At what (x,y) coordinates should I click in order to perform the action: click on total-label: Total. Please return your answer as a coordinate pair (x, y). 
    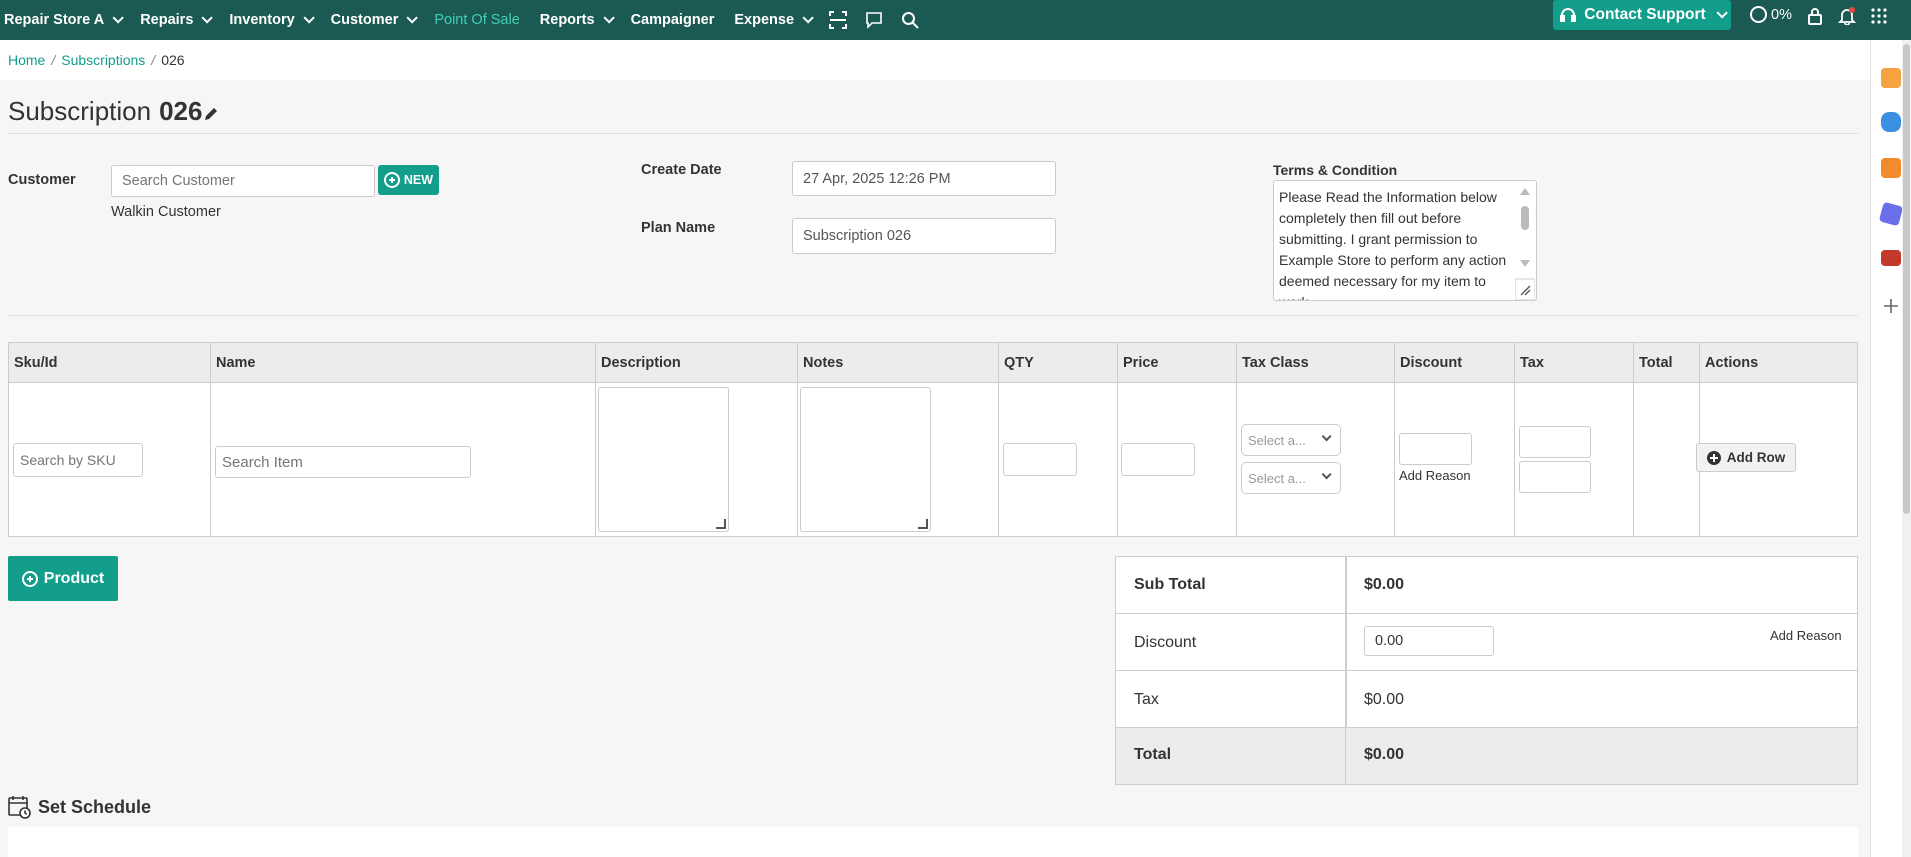
    Looking at the image, I should click on (1153, 754).